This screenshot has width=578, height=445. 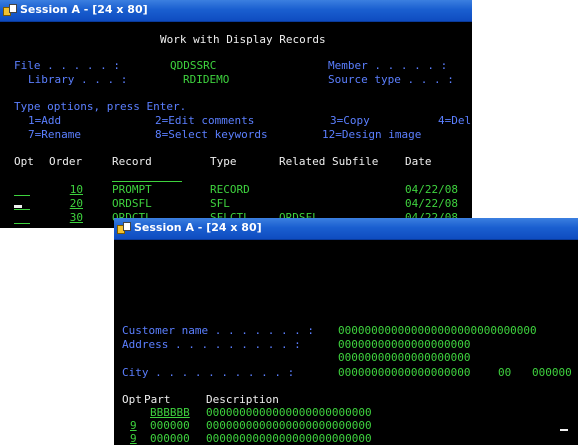 What do you see at coordinates (147, 181) in the screenshot?
I see `record-underline` at bounding box center [147, 181].